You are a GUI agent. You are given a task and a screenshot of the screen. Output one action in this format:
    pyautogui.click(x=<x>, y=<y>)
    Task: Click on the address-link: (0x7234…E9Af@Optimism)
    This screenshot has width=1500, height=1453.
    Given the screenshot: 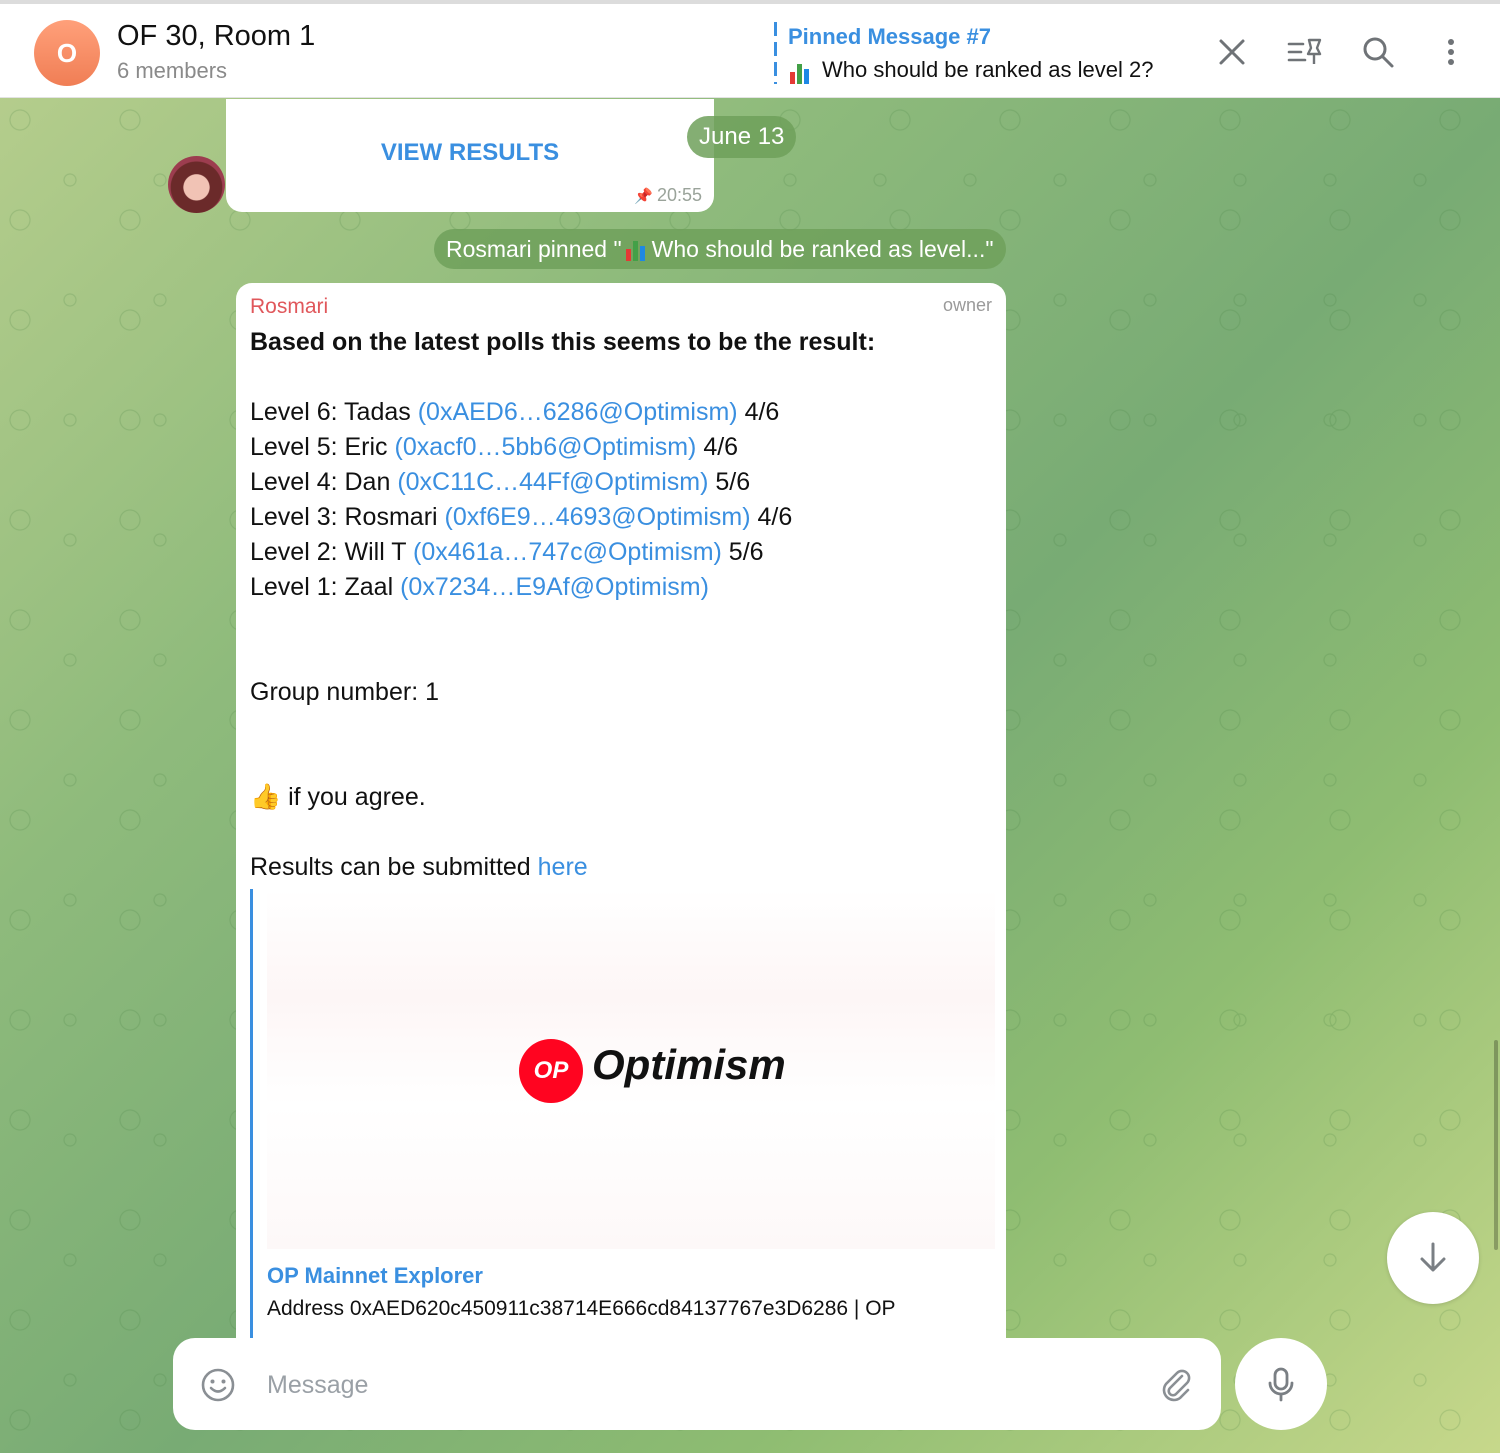 What is the action you would take?
    pyautogui.click(x=554, y=587)
    